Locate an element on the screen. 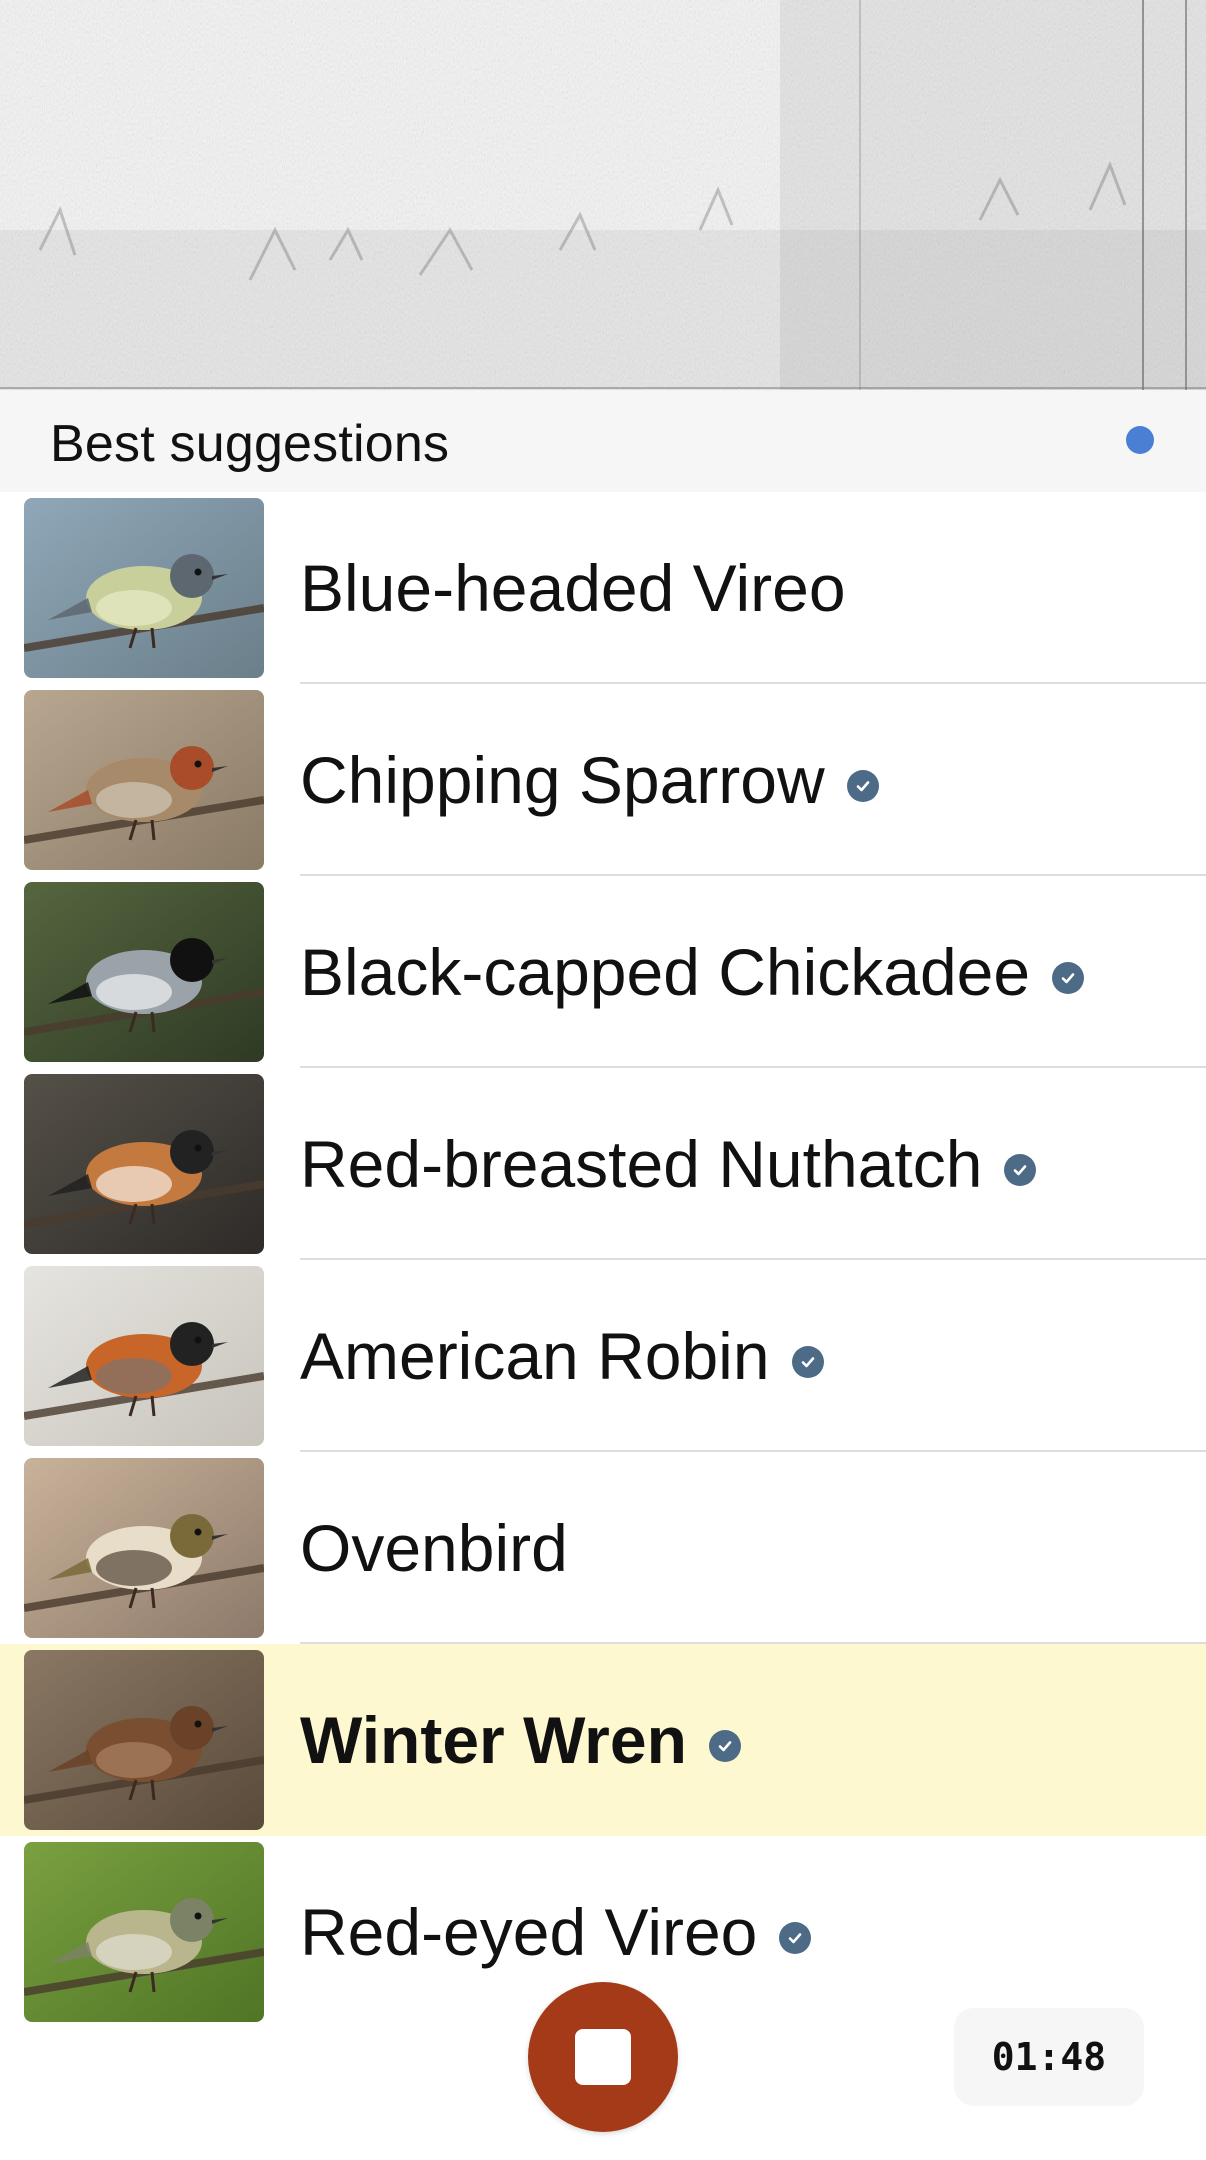  species-row: Red-breasted Nuthatch is located at coordinates (603, 1164).